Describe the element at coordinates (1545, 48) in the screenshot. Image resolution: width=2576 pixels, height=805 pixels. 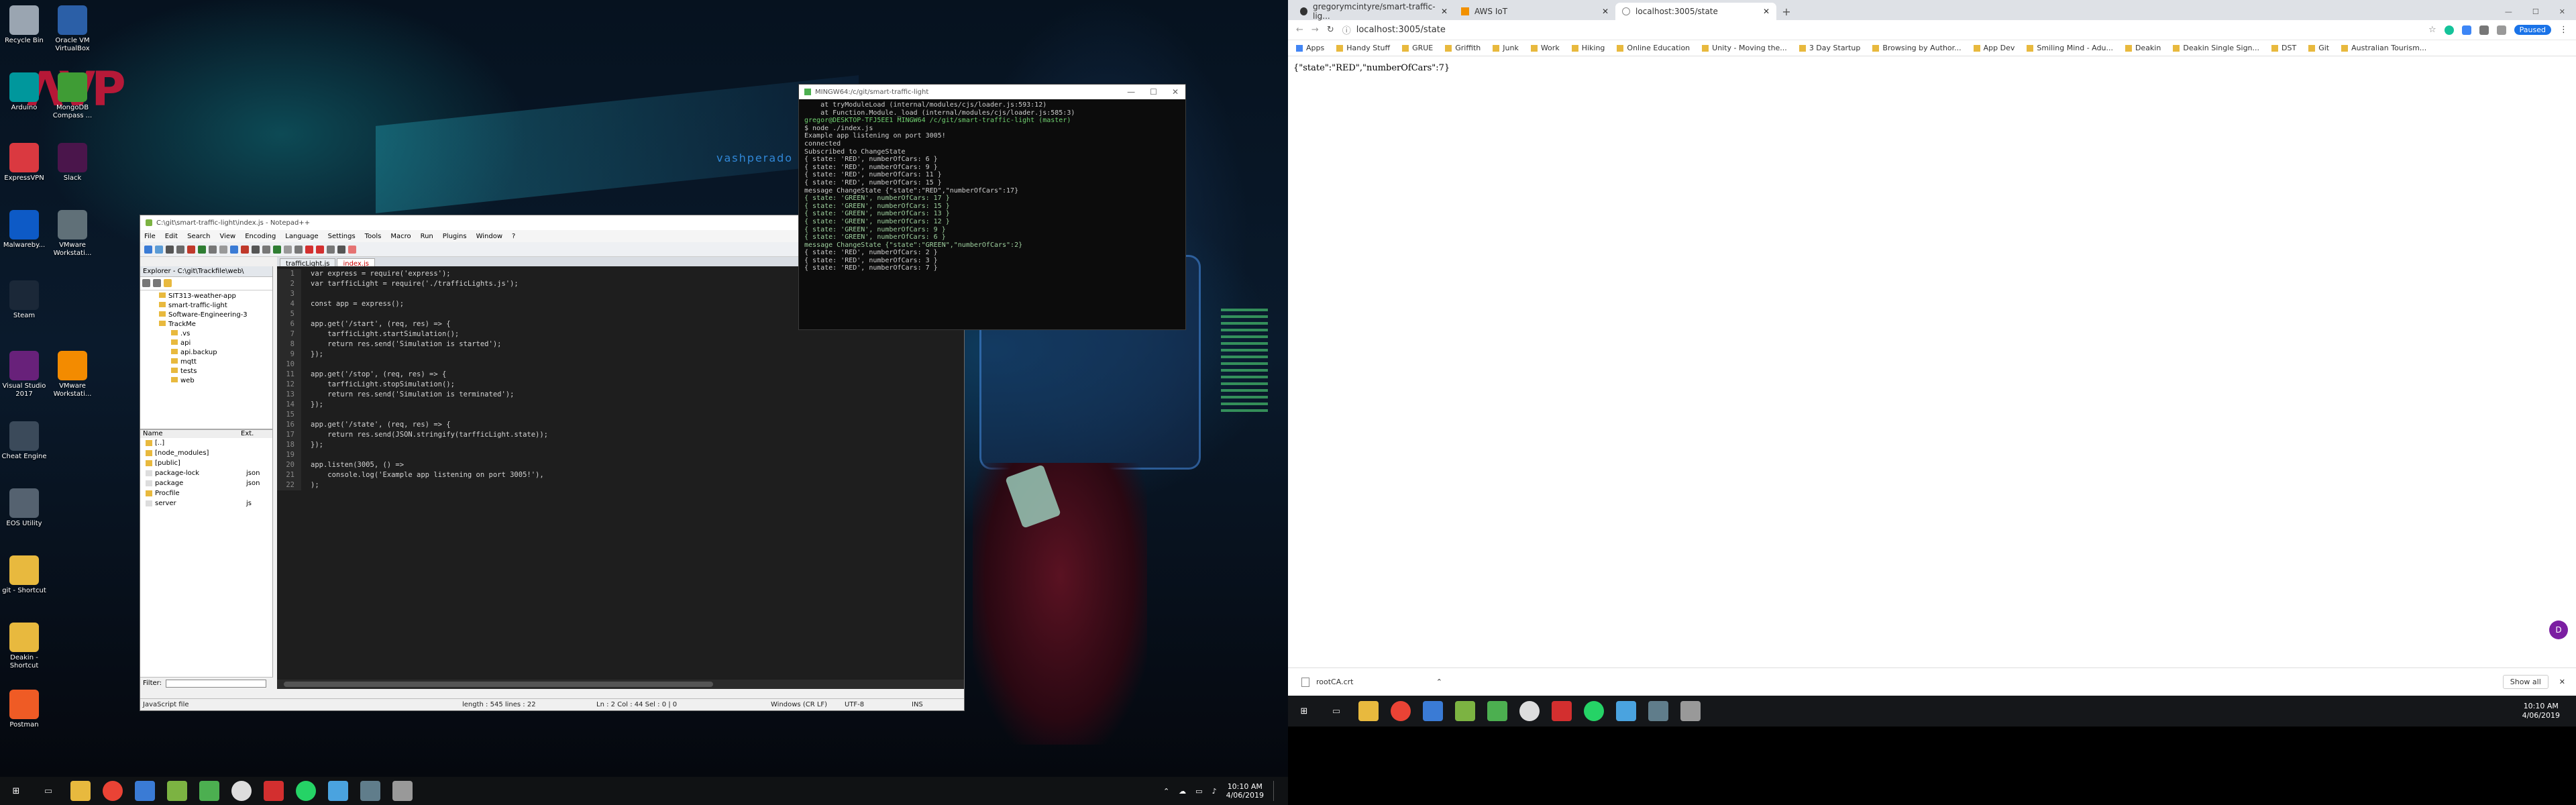
I see `bookmark-item: Work` at that location.